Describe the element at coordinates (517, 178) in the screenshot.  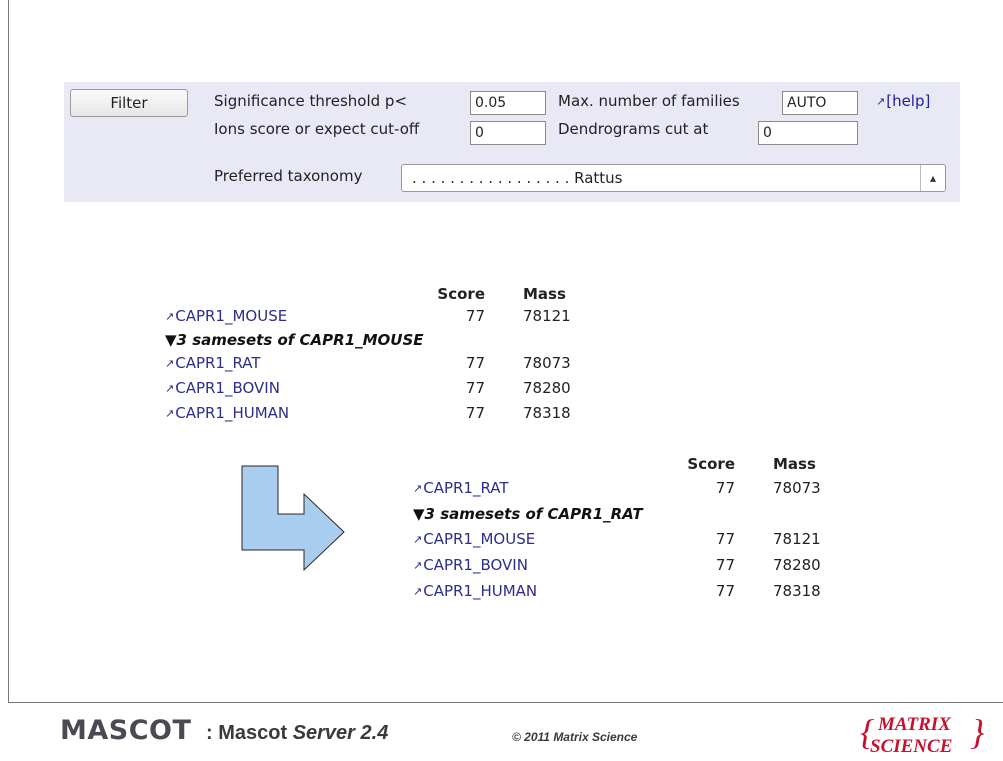
I see `taxonomy-select-value: . . . . . . . . . . . . . . . . . Rattus` at that location.